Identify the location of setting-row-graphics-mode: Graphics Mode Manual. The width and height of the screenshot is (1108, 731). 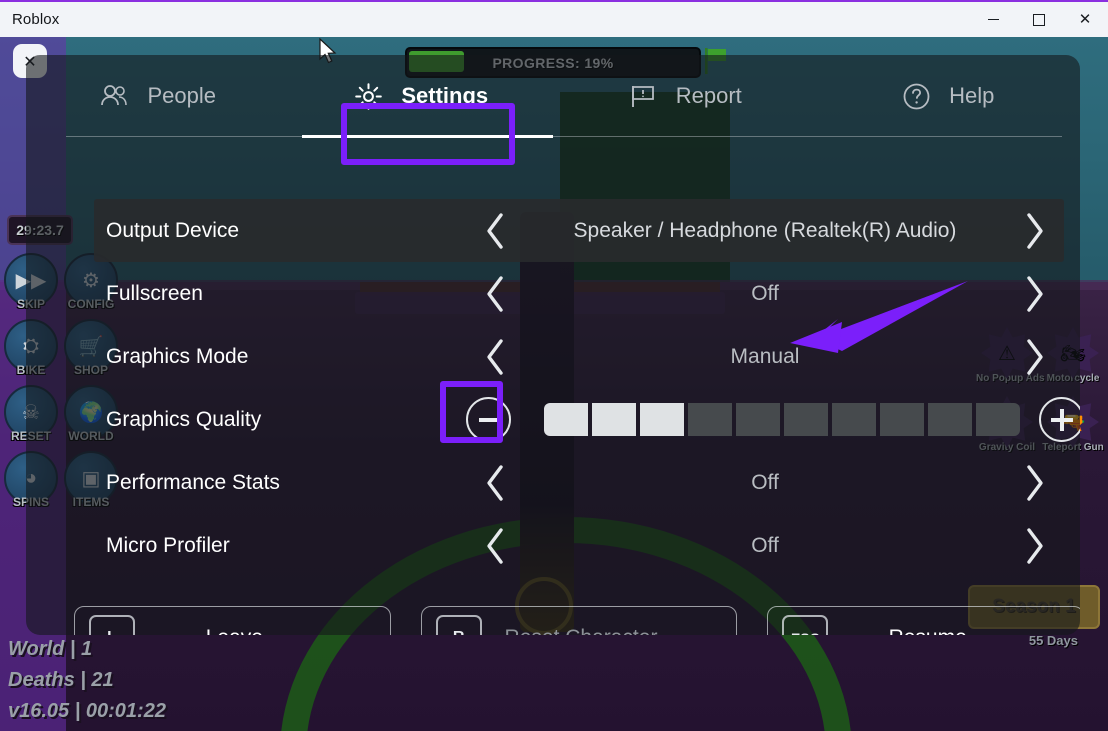
(579, 356).